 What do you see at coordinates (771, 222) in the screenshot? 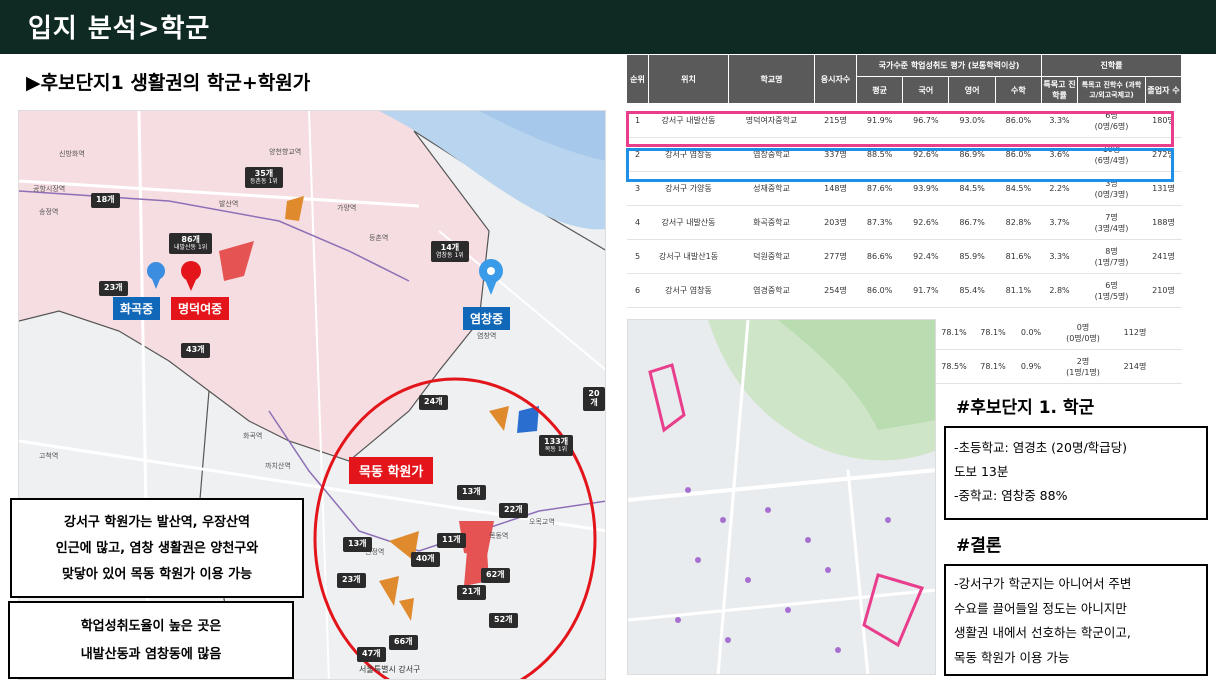
I see `cell-school: 화곡중학교` at bounding box center [771, 222].